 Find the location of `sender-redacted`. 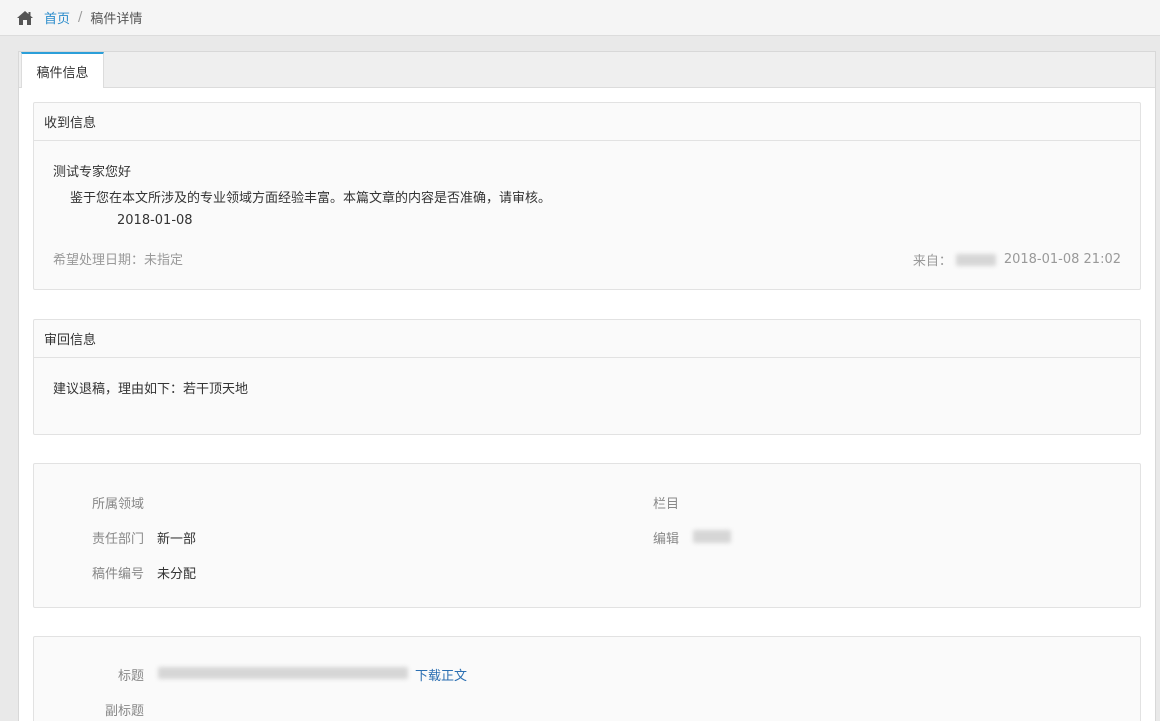

sender-redacted is located at coordinates (975, 259).